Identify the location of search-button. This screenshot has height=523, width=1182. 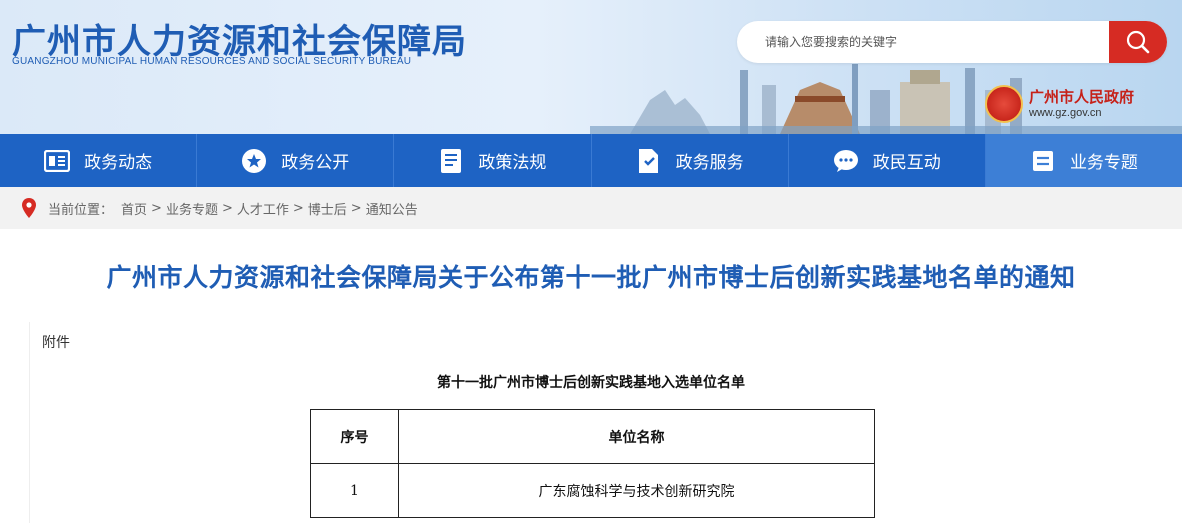
(1138, 42).